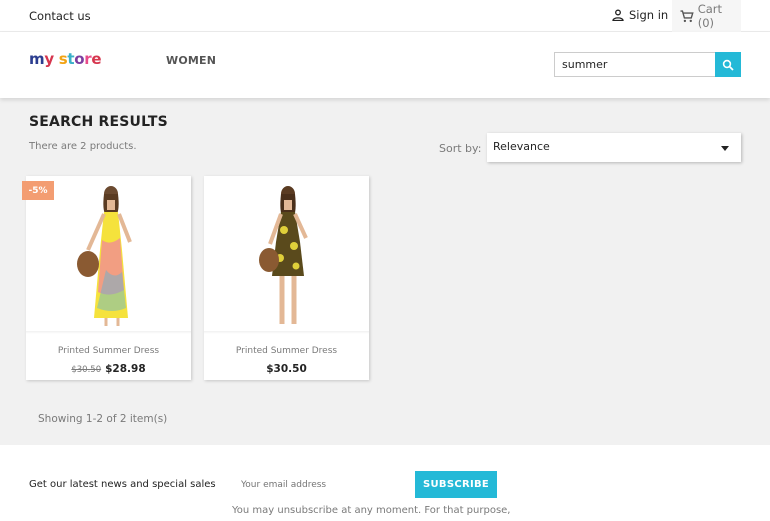  I want to click on product-price: $30.50, so click(286, 369).